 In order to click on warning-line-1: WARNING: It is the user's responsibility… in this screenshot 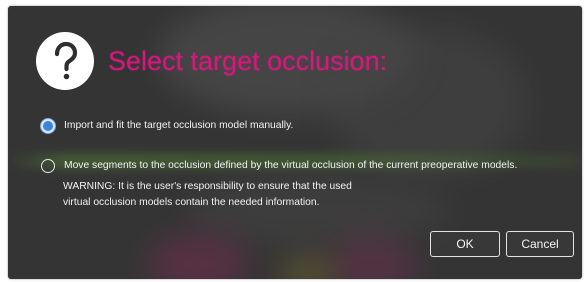, I will do `click(207, 186)`.